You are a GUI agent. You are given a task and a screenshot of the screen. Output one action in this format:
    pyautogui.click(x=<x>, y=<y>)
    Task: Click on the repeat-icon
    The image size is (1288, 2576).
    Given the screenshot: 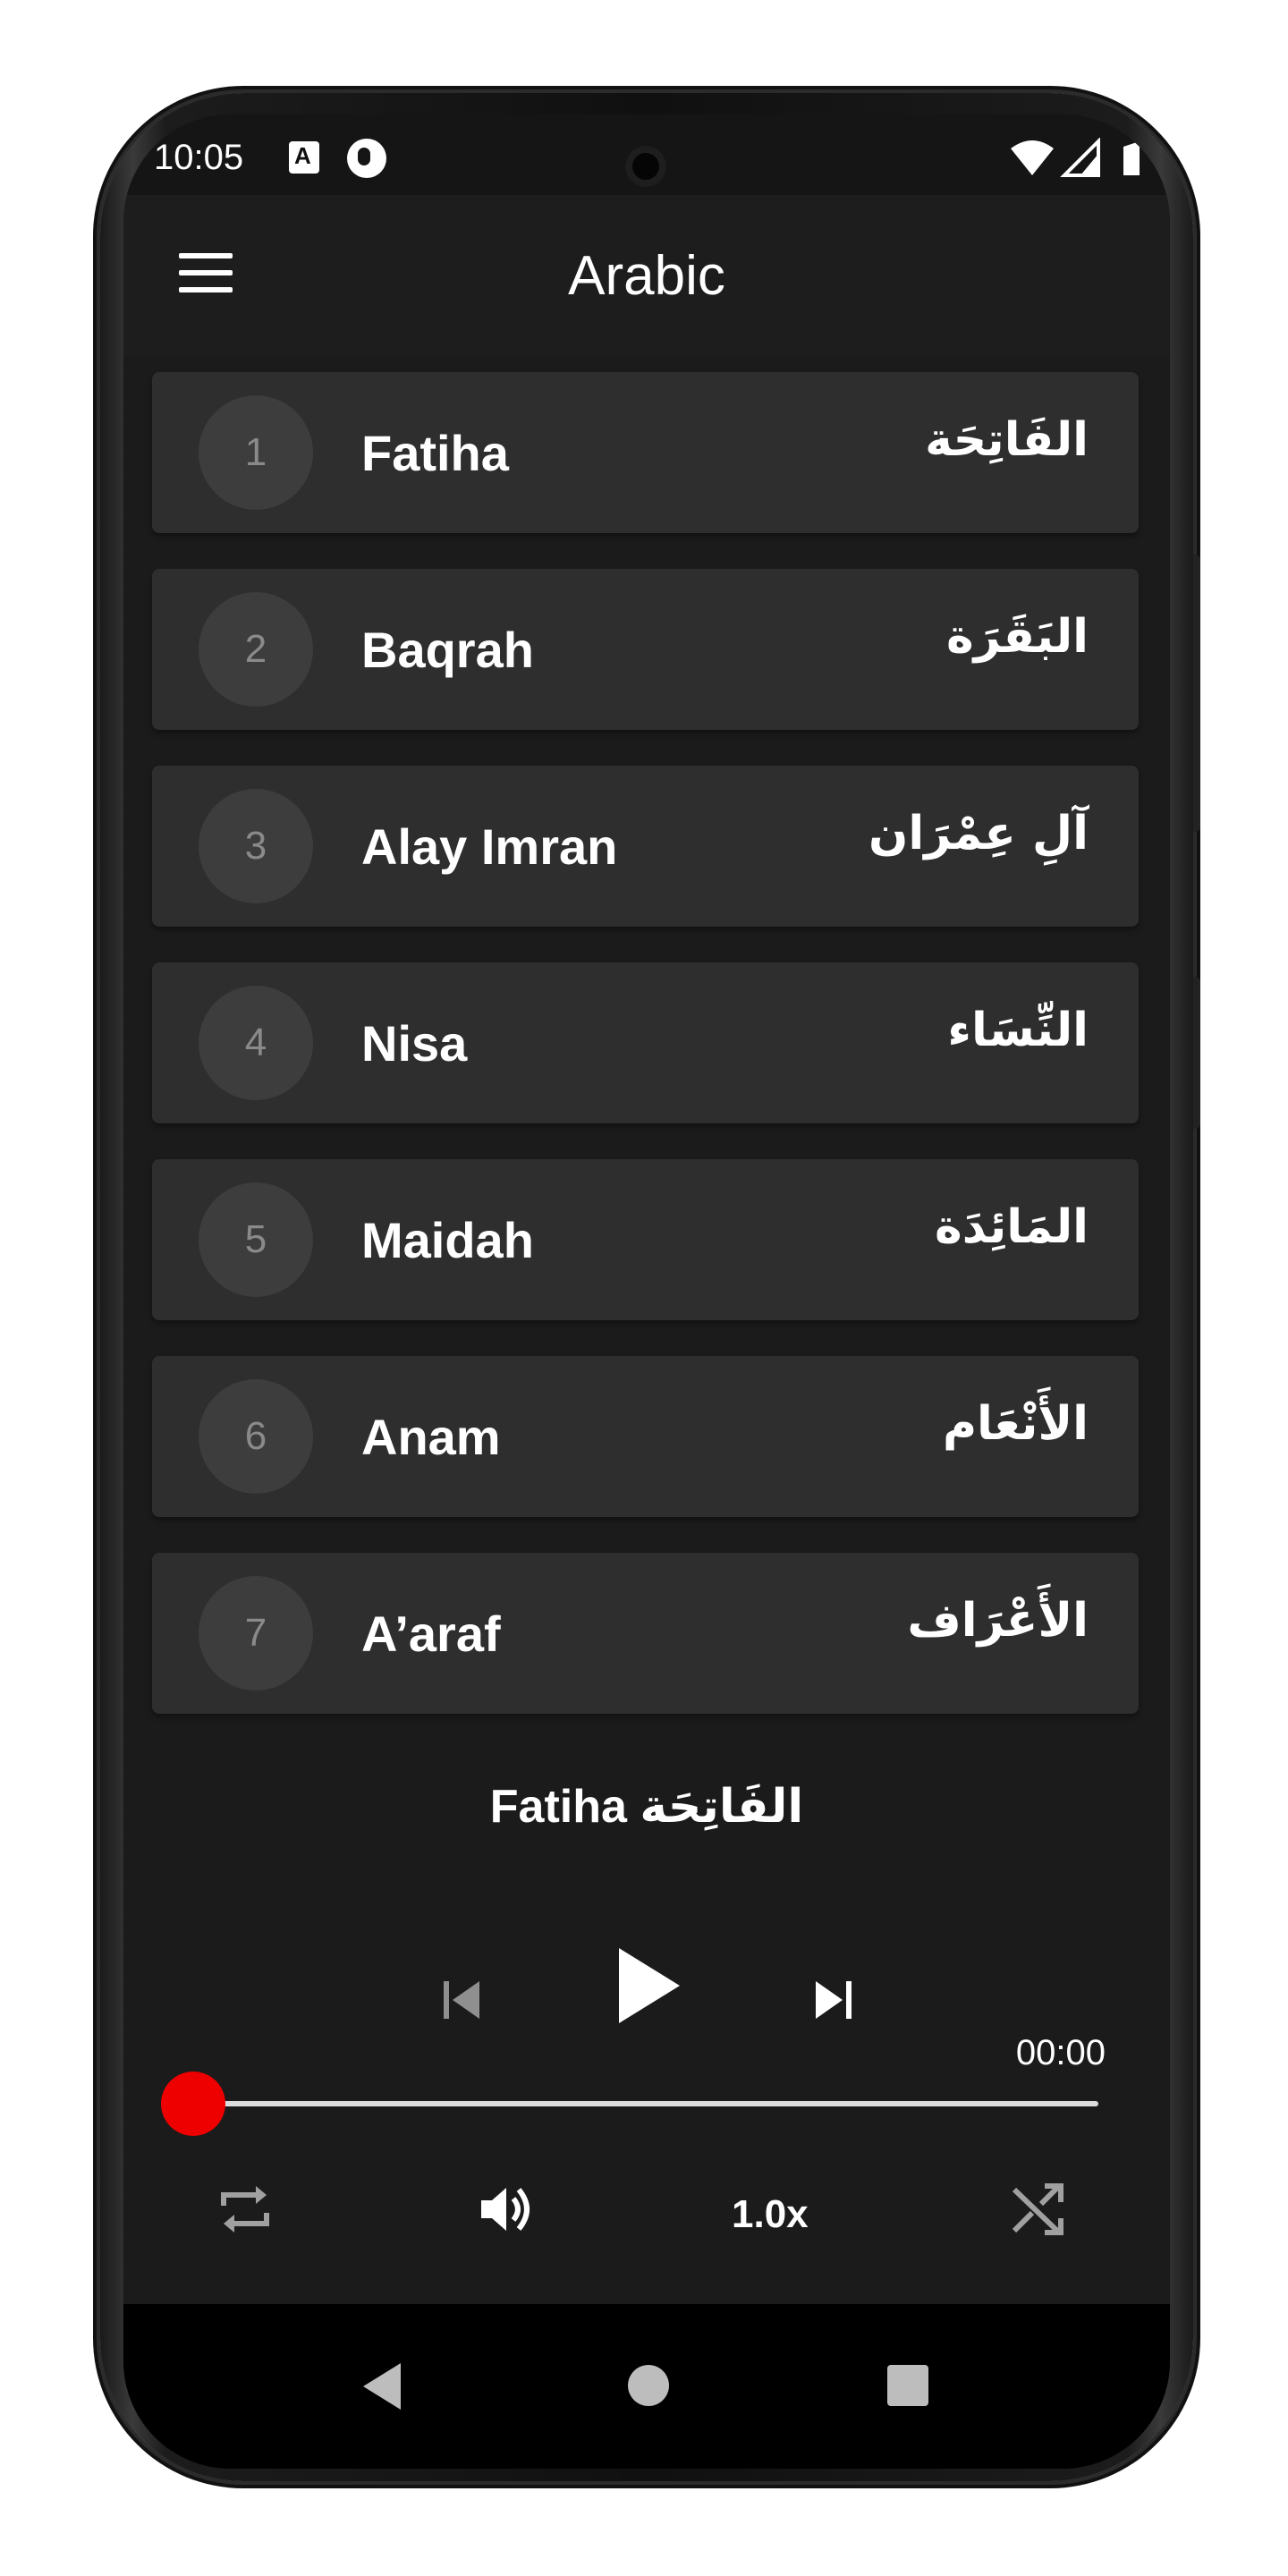 What is the action you would take?
    pyautogui.click(x=245, y=2209)
    